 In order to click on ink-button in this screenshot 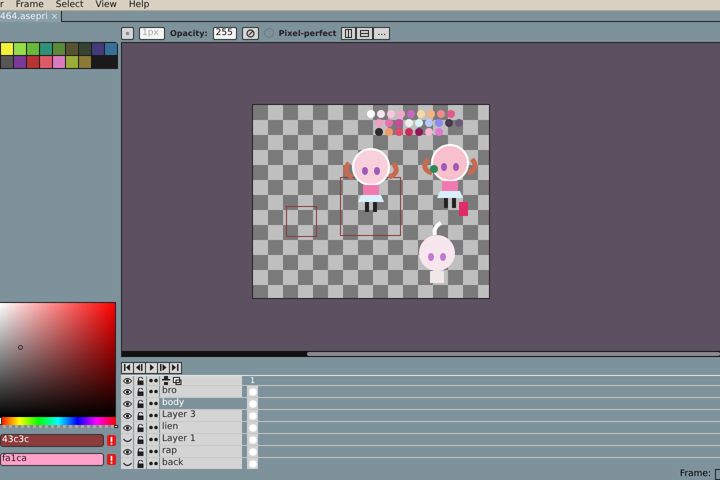, I will do `click(250, 33)`.